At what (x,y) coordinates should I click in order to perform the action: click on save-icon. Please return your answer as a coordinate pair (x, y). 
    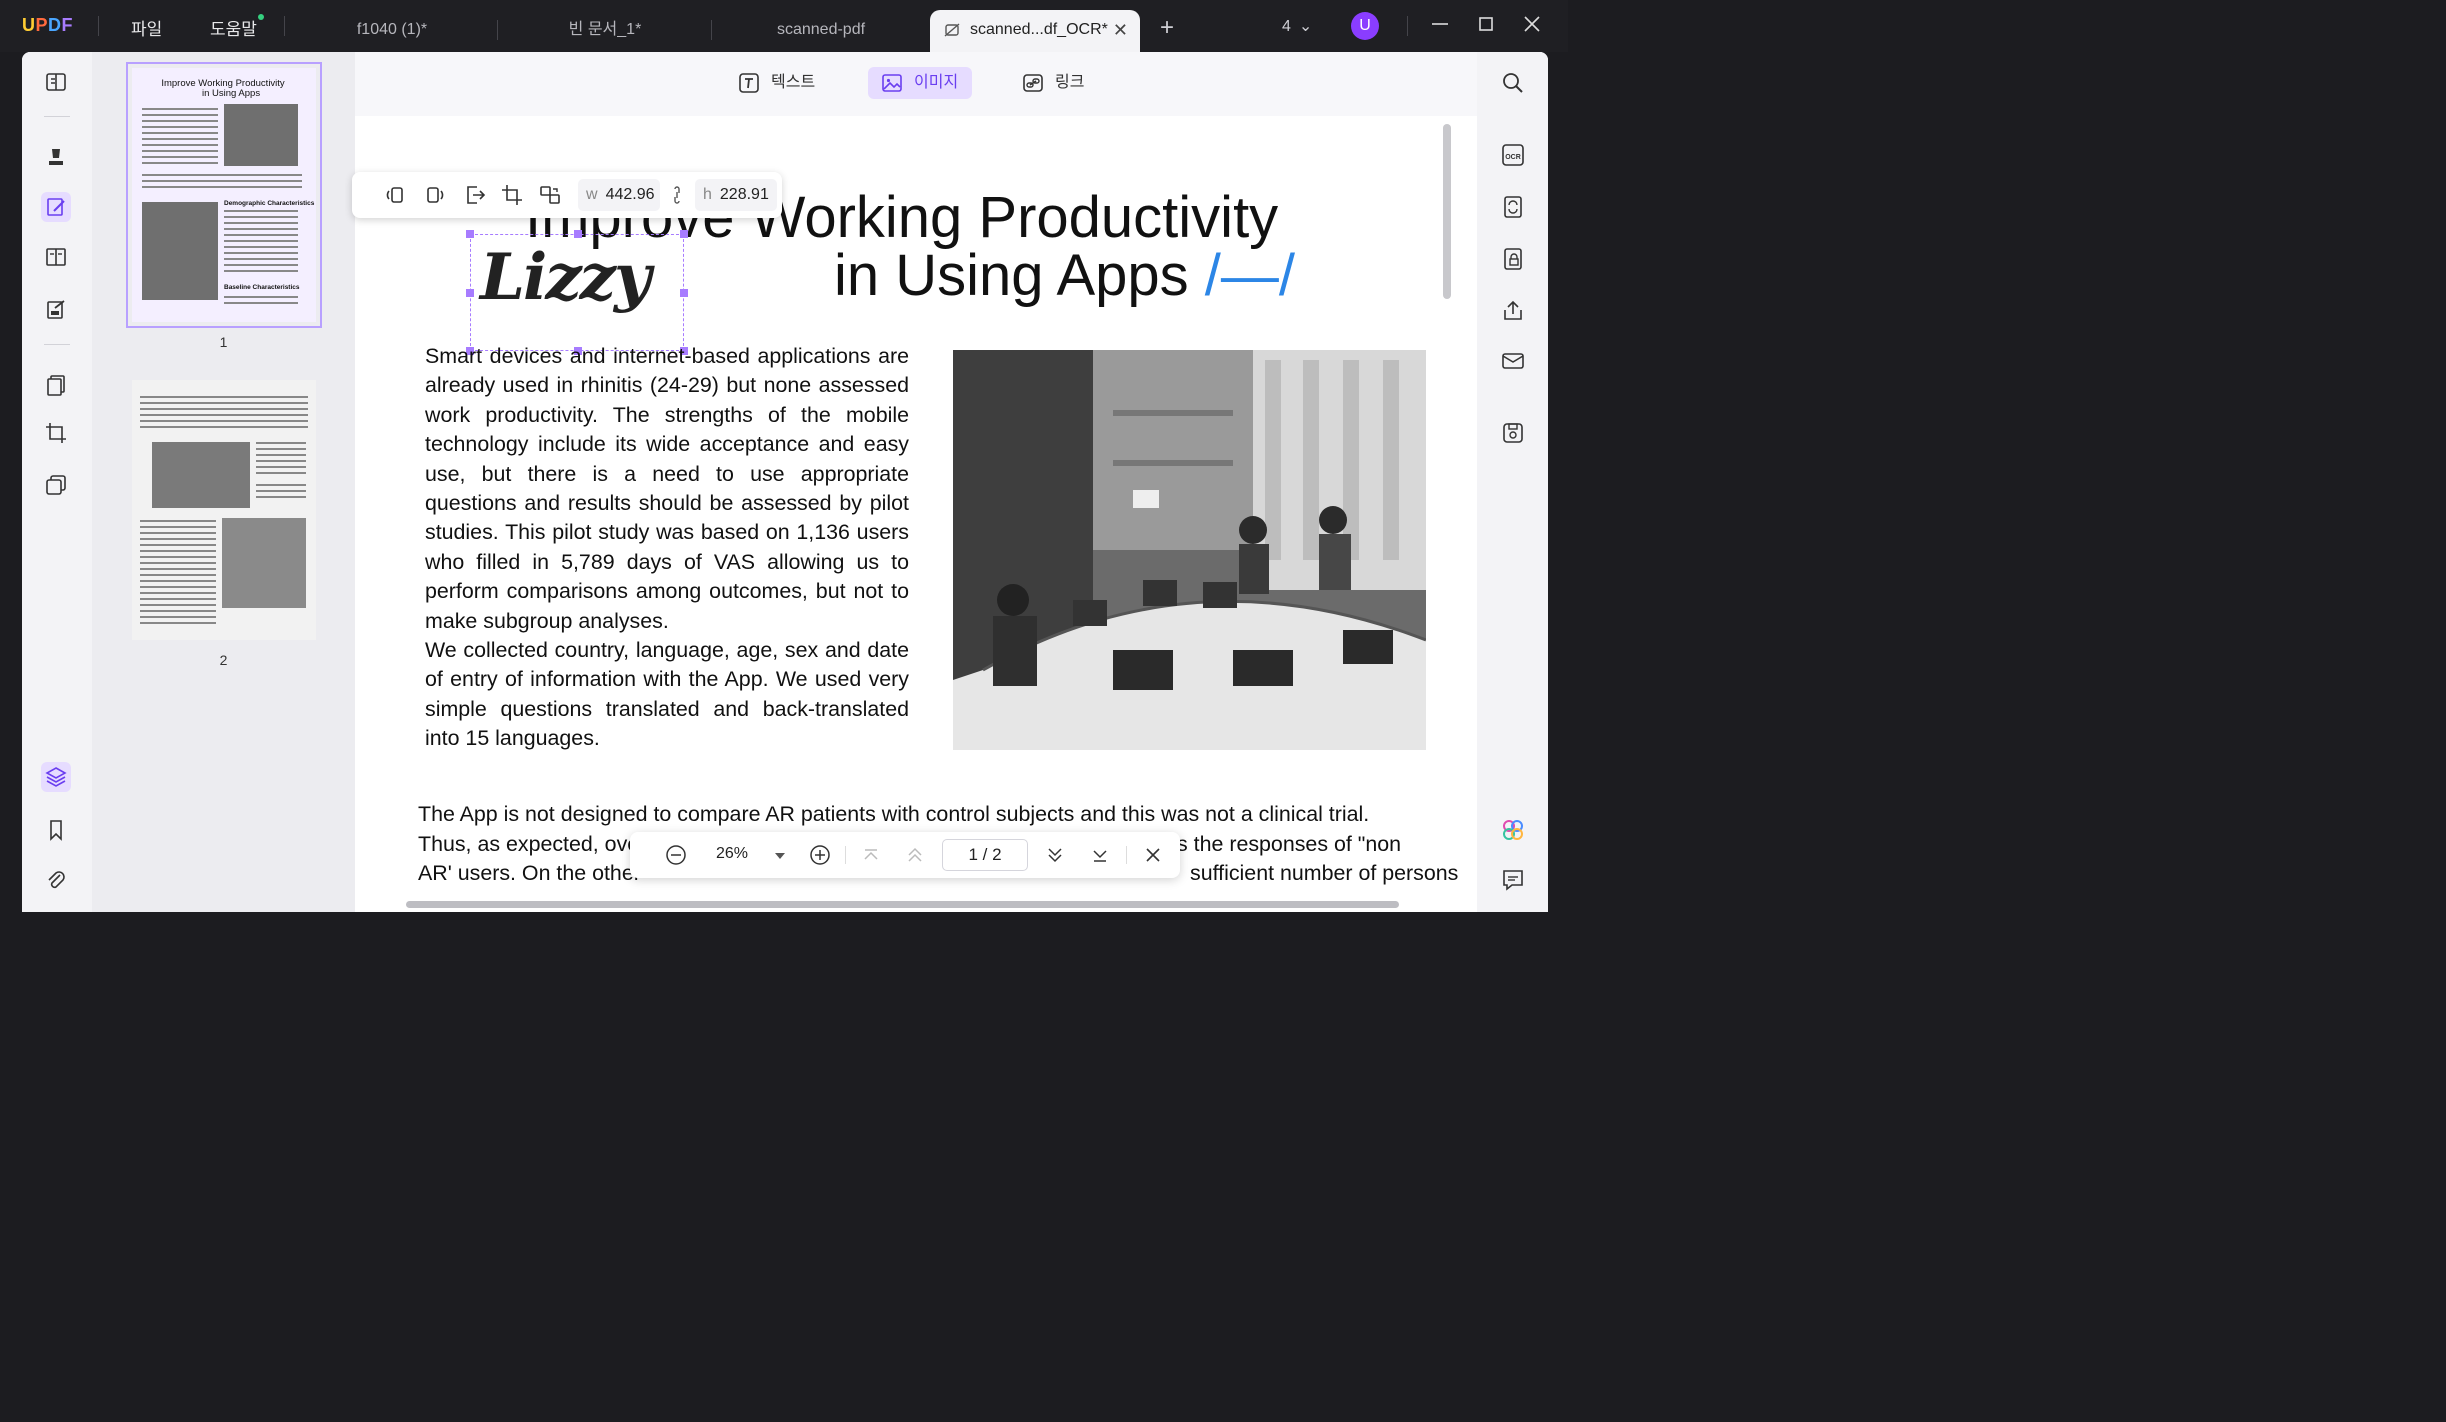
    Looking at the image, I should click on (1513, 433).